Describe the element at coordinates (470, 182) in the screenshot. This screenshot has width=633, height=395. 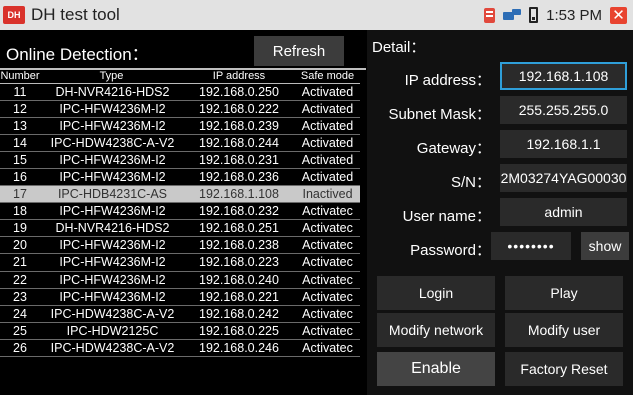
I see `serial-number-label: S/N：` at that location.